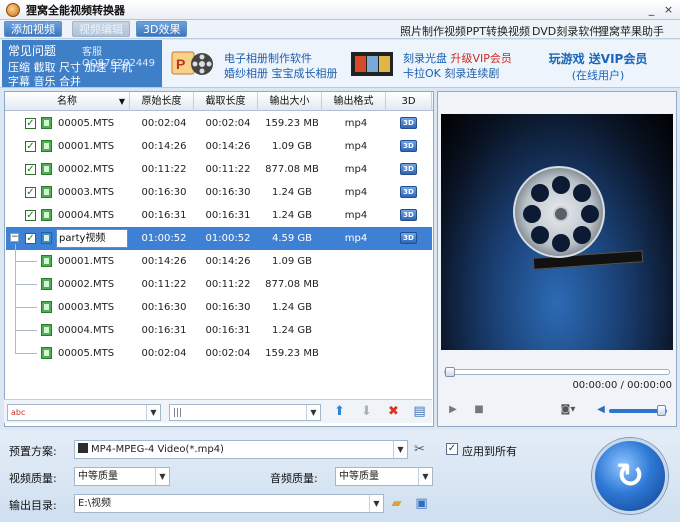 The width and height of the screenshot is (680, 522). What do you see at coordinates (294, 478) in the screenshot?
I see `audio-quality-label: 音频质量:` at bounding box center [294, 478].